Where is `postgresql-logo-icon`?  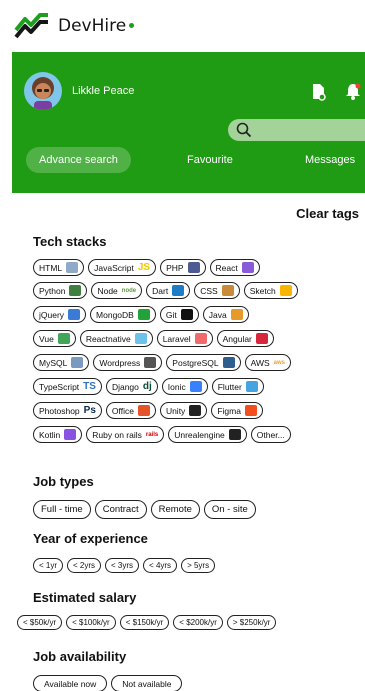 postgresql-logo-icon is located at coordinates (228, 362).